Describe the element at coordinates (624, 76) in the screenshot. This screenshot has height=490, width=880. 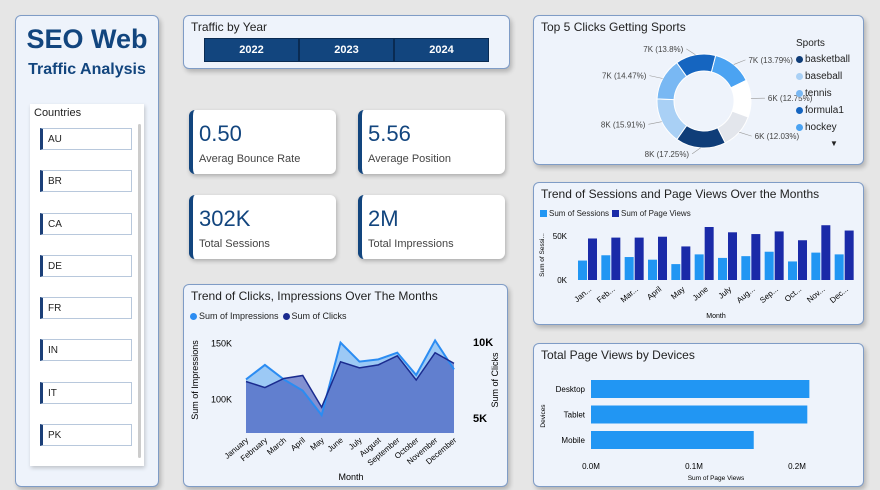
I see `donut-data-label: 7K (14.47%)` at that location.